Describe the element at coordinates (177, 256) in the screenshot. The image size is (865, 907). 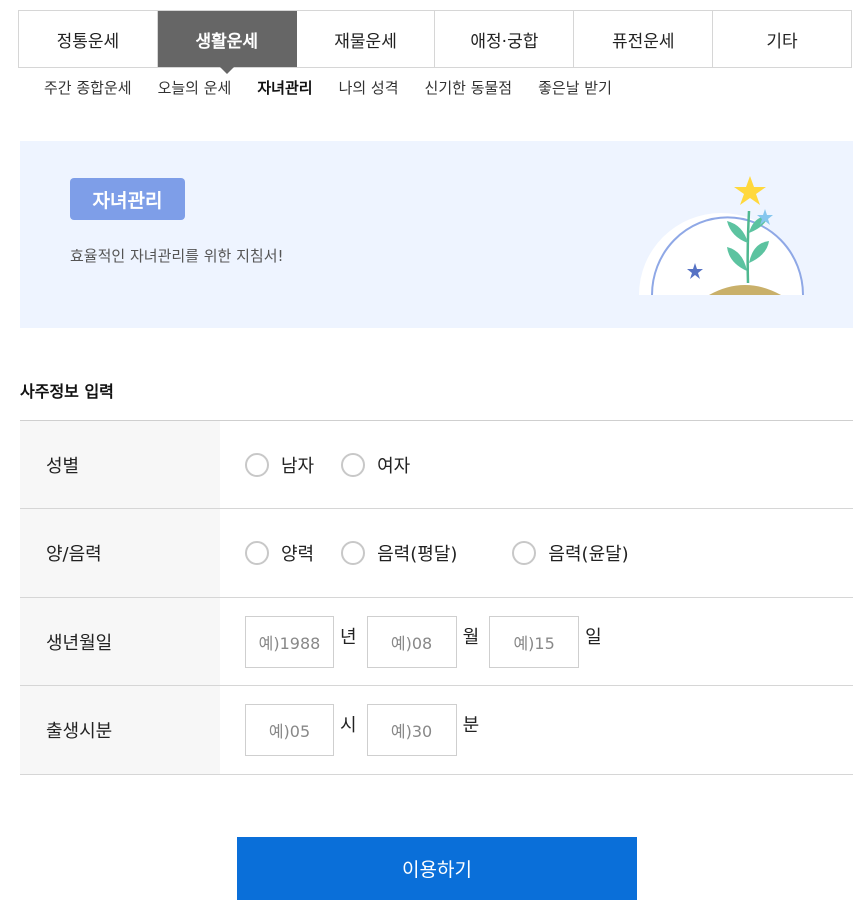
I see `banner-description: 효율적인 자녀관리를 위한 지침서!` at that location.